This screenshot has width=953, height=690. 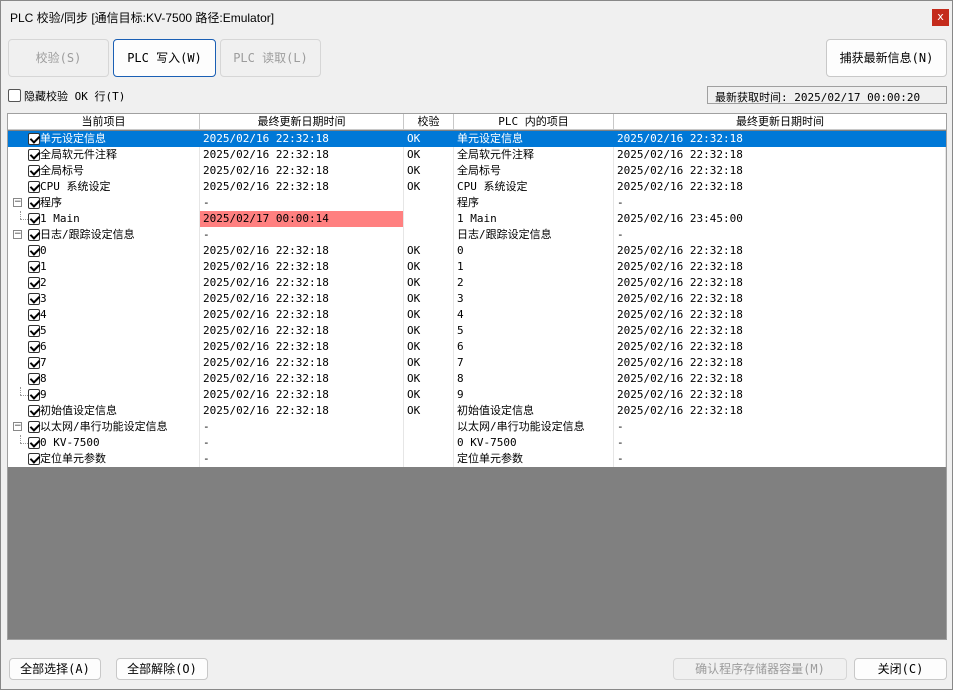 What do you see at coordinates (477, 427) in the screenshot?
I see `table-row: − 以太网/串行功能设定信息 - 以太网/串行功能设定信息 -` at bounding box center [477, 427].